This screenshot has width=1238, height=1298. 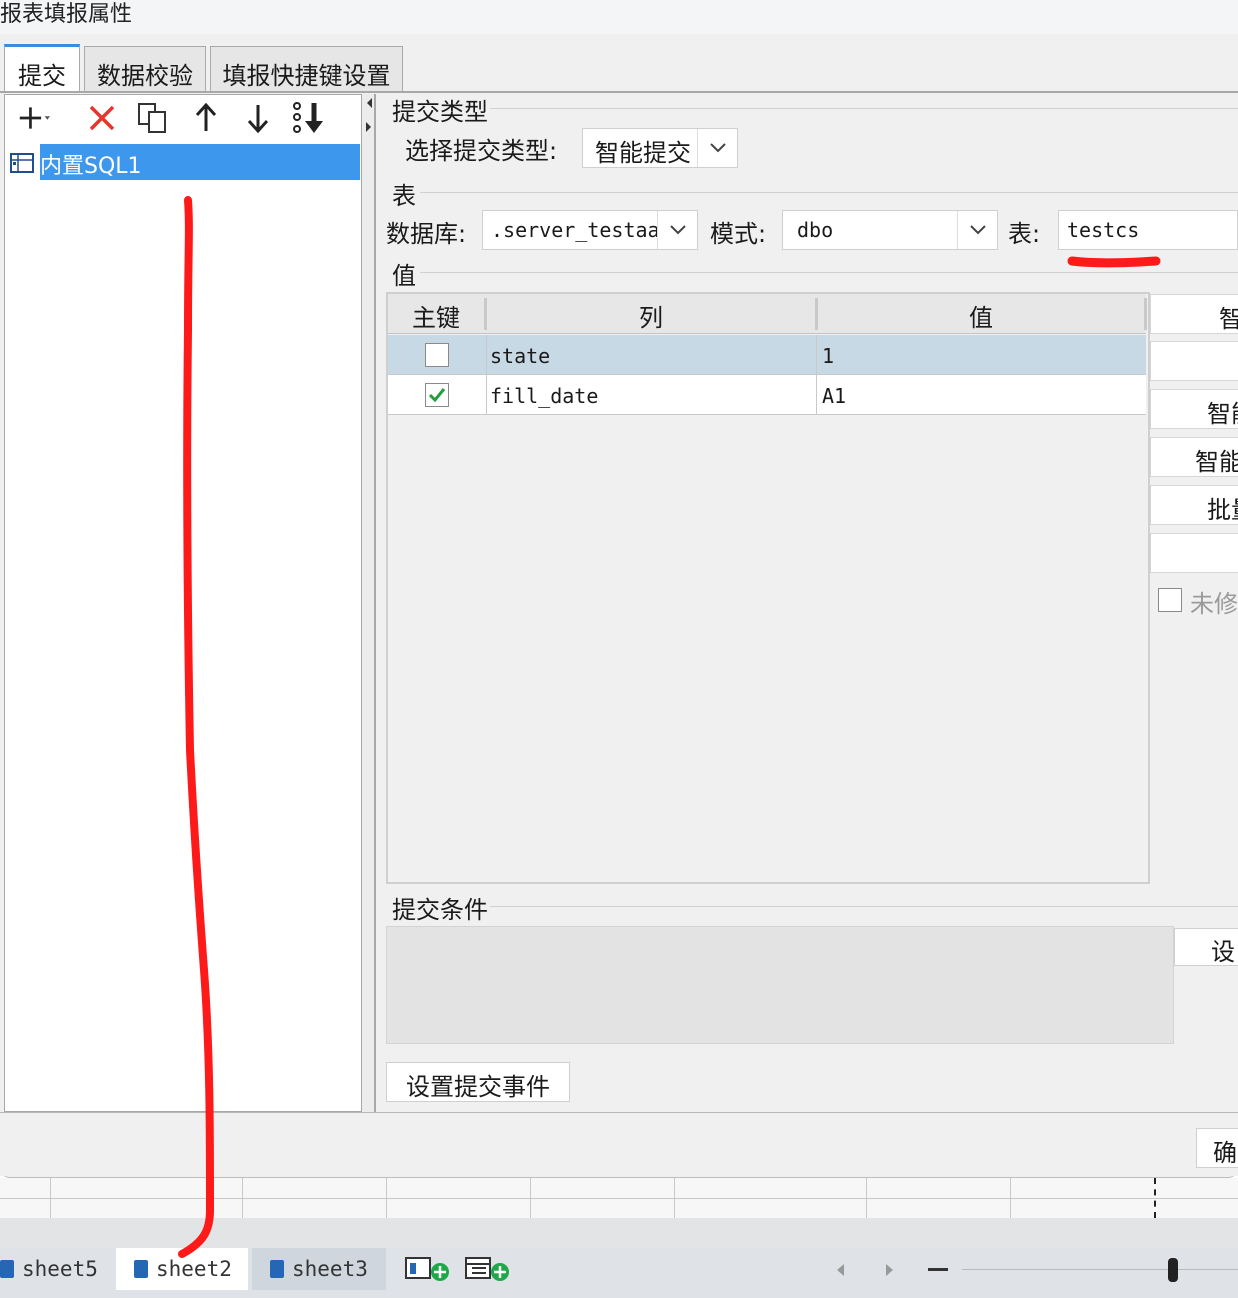 What do you see at coordinates (1206, 947) in the screenshot?
I see `set-condition-button: 设` at bounding box center [1206, 947].